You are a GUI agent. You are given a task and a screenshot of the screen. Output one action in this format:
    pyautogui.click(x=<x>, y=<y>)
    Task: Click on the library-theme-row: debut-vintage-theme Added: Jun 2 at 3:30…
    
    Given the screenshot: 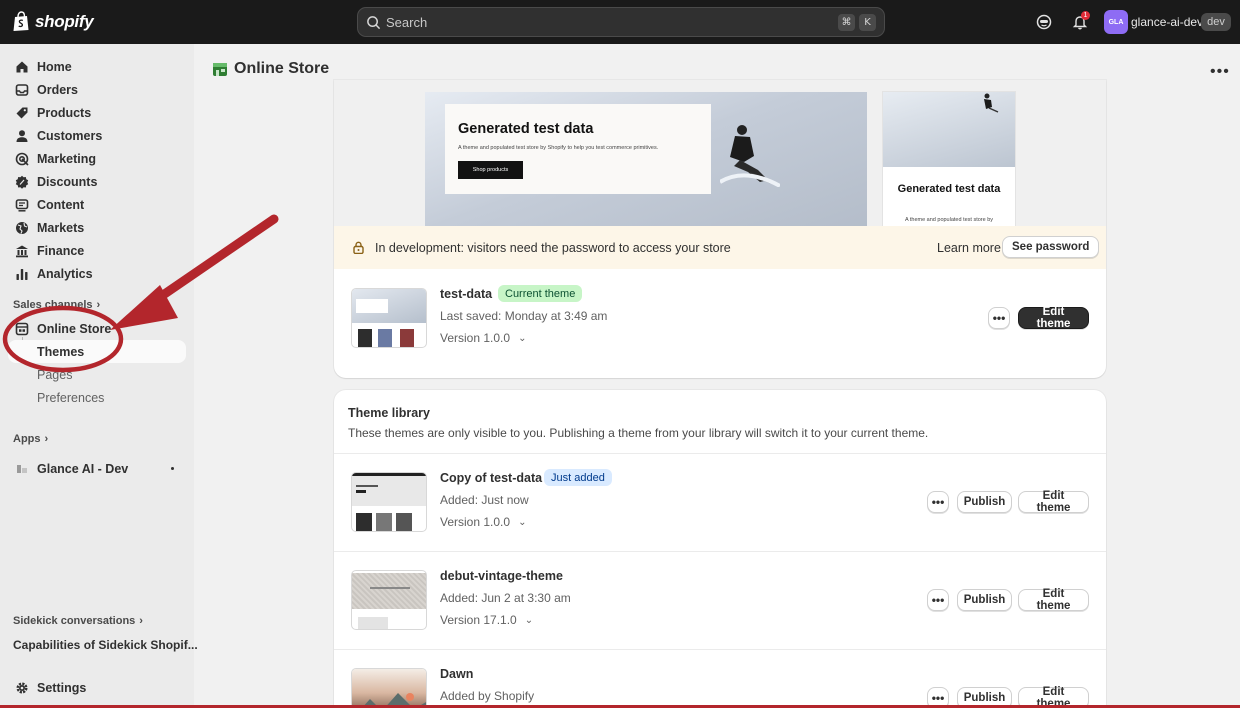 What is the action you would take?
    pyautogui.click(x=720, y=600)
    